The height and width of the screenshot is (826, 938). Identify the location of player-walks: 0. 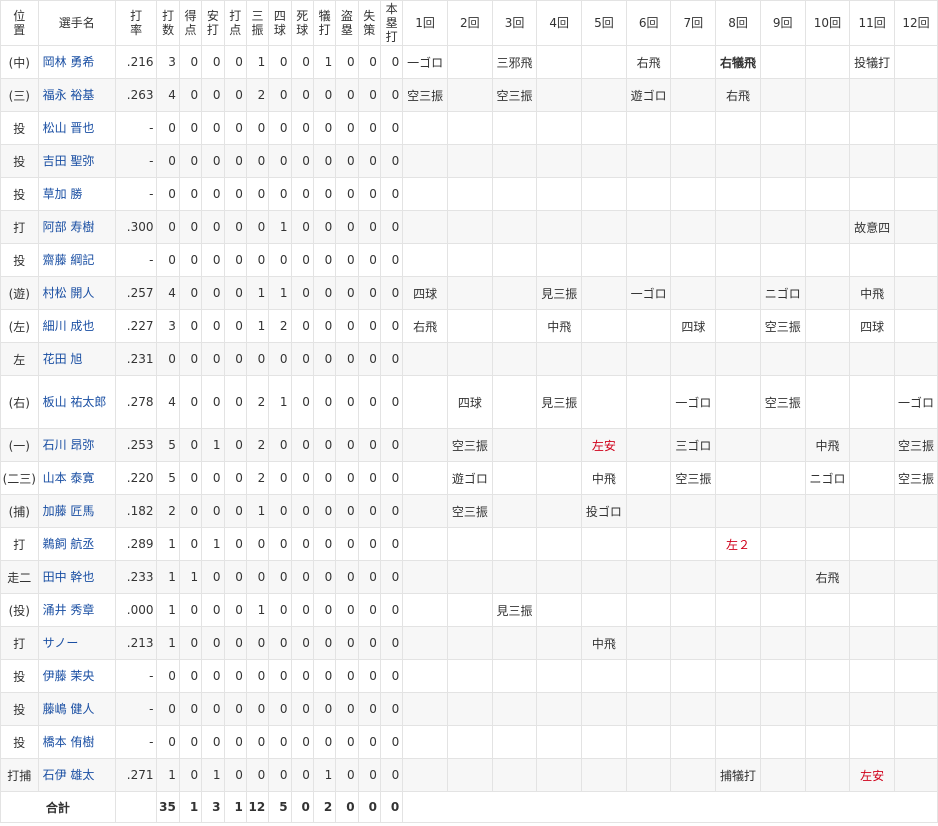
(280, 643).